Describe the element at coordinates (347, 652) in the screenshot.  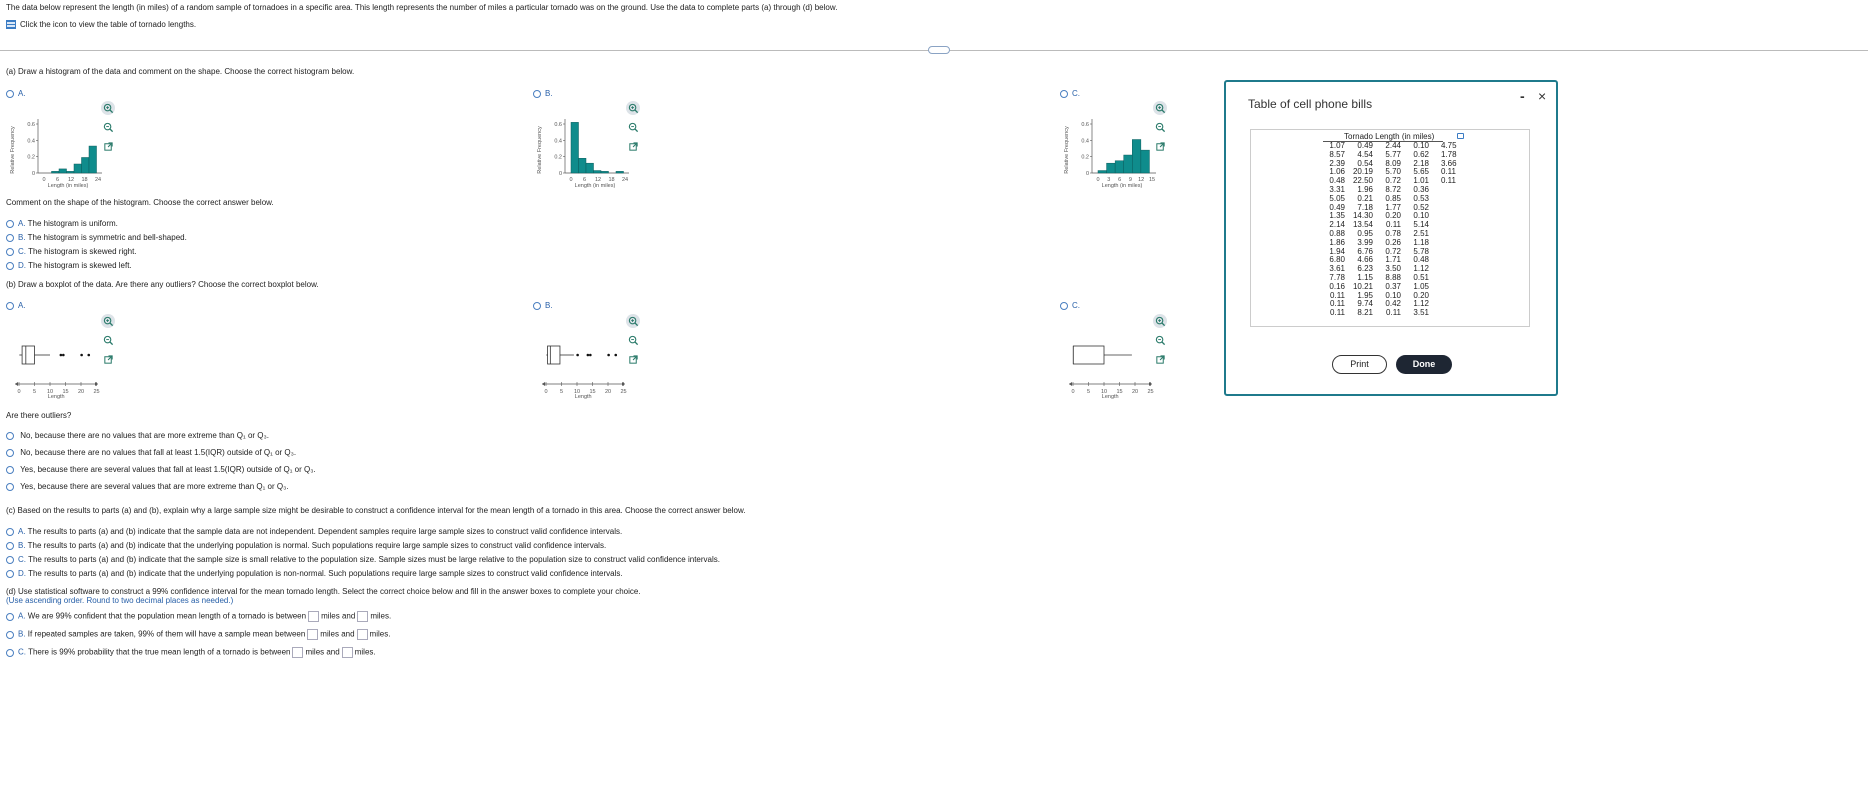
I see `upper-bound-input-c` at that location.